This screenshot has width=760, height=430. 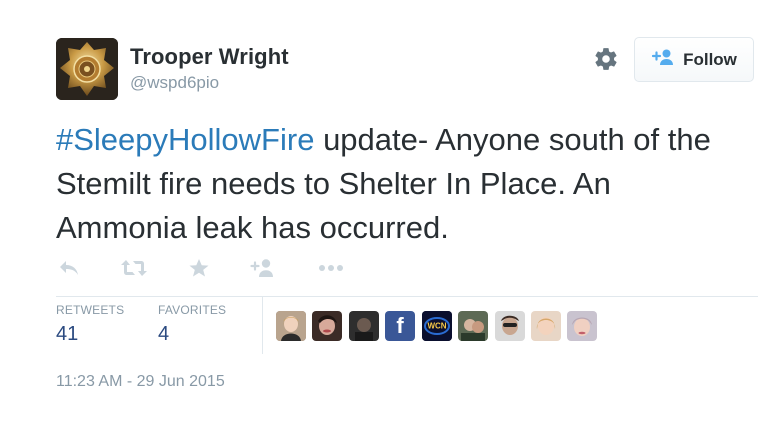 I want to click on author-handle: @wspd6pio, so click(x=174, y=83).